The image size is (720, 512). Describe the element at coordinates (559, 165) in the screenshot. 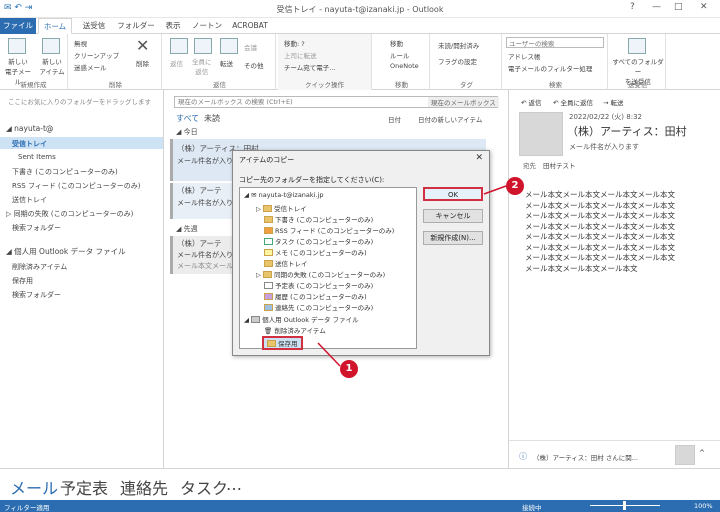

I see `to-recipient: 田村テスト` at that location.